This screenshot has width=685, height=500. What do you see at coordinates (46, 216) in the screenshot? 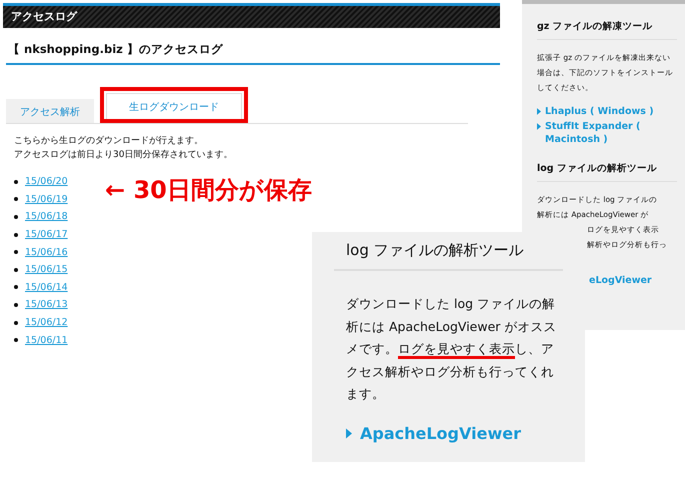
I see `date-link: 15/06/18` at bounding box center [46, 216].